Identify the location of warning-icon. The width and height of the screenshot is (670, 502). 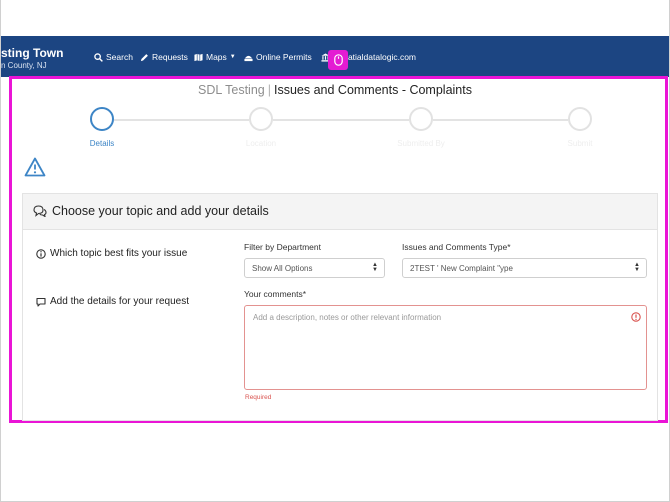
(35, 167).